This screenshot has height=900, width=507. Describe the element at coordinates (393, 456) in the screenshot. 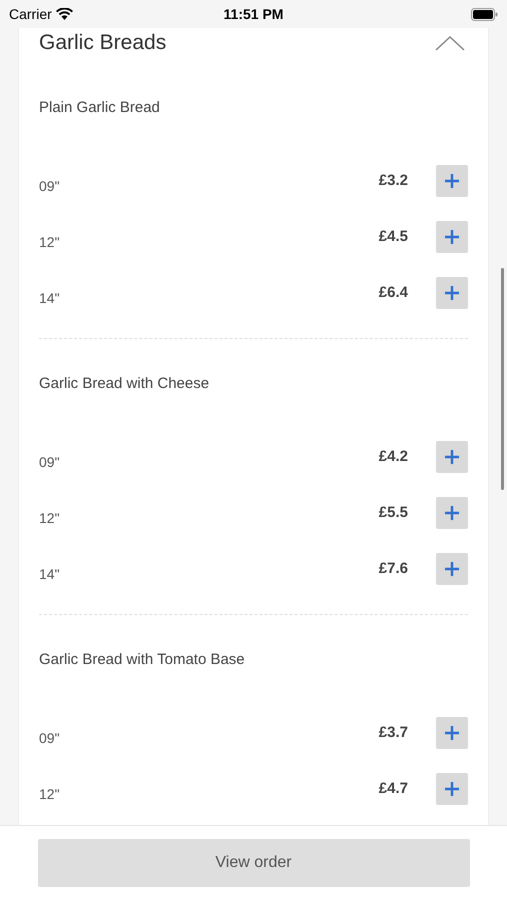

I see `price-label: £4.2` at that location.